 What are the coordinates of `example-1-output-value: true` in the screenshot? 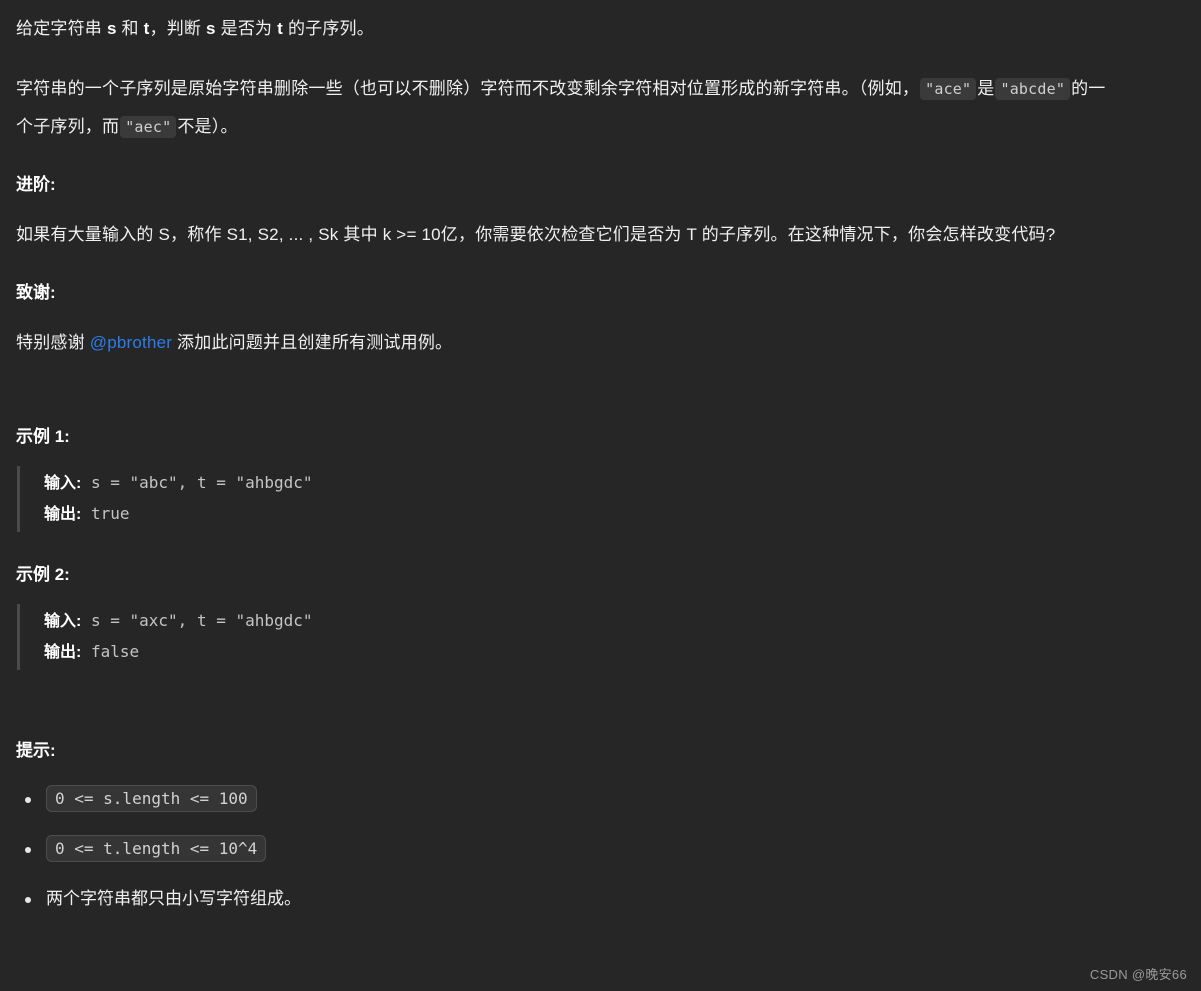 It's located at (105, 513).